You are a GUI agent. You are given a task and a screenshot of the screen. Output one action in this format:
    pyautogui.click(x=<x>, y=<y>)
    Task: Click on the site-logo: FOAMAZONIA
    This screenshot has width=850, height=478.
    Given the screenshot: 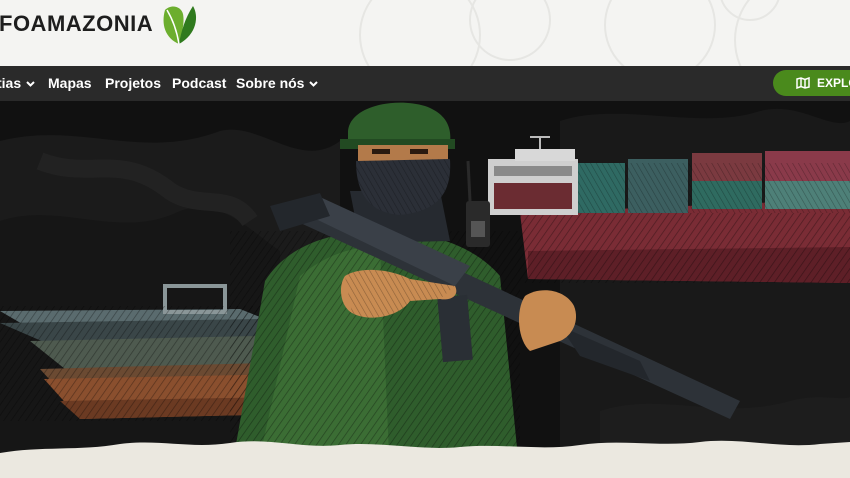 What is the action you would take?
    pyautogui.click(x=99, y=24)
    